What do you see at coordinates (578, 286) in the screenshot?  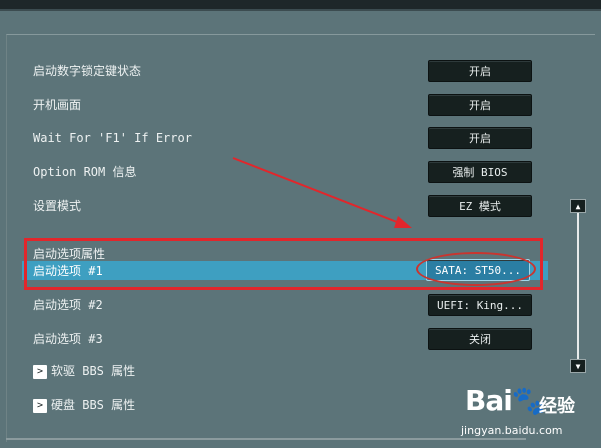 I see `scrollbar-track` at bounding box center [578, 286].